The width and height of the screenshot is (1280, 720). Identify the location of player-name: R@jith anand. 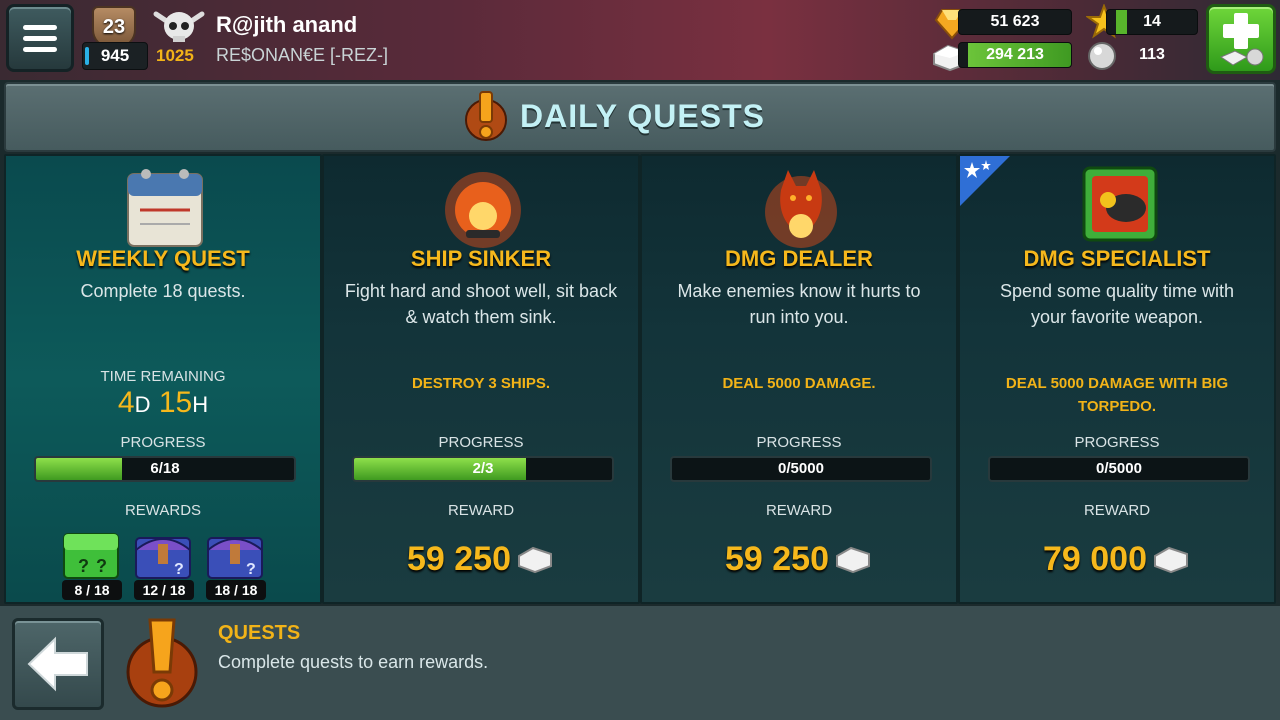
(286, 25).